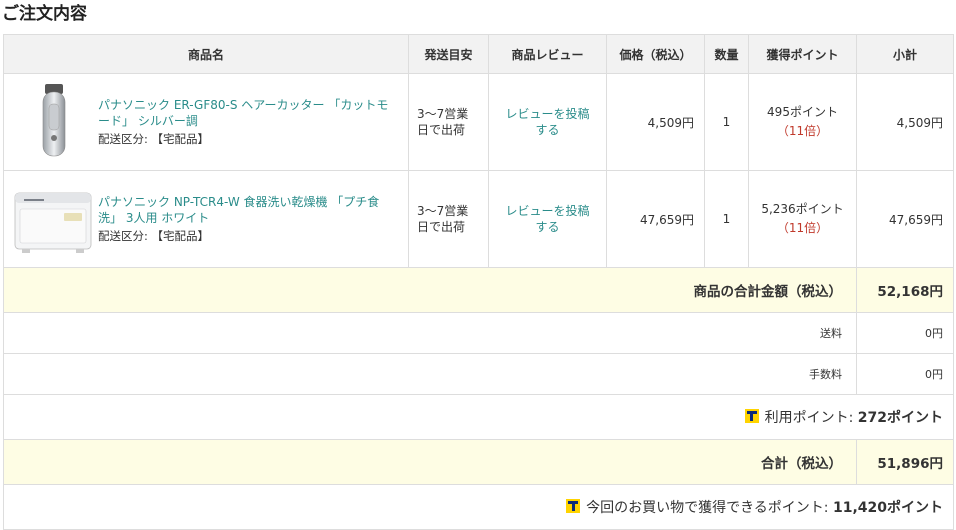  What do you see at coordinates (655, 54) in the screenshot?
I see `header-price: 価格（税込）` at bounding box center [655, 54].